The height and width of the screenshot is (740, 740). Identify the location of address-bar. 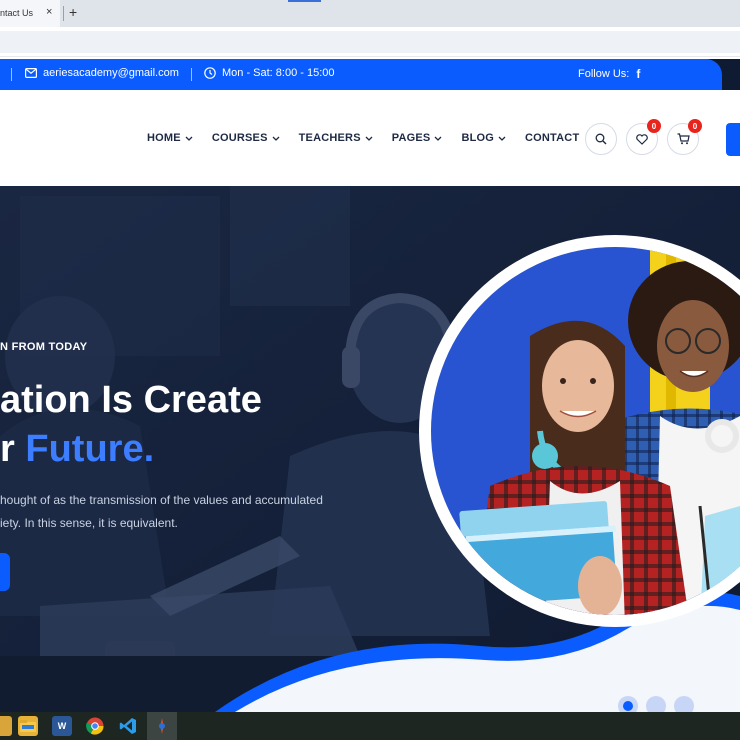
(370, 42).